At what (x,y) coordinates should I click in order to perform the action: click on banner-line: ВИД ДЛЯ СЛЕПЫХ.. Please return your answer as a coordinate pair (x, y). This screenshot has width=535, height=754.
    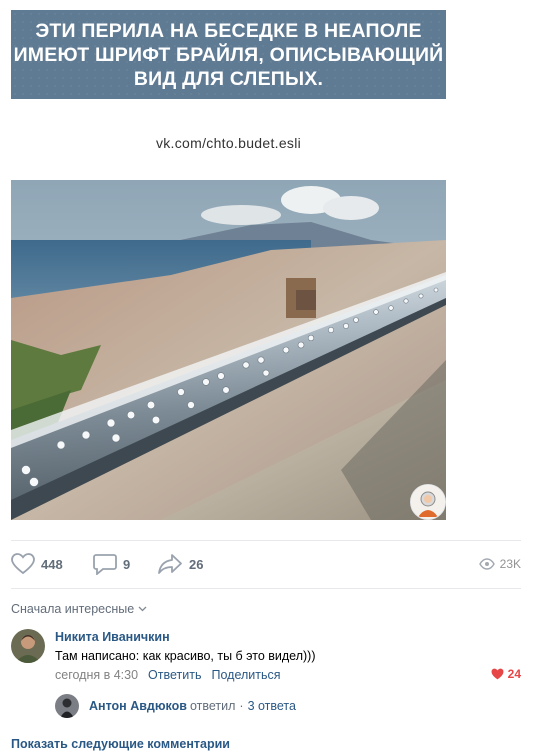
    Looking at the image, I should click on (228, 78).